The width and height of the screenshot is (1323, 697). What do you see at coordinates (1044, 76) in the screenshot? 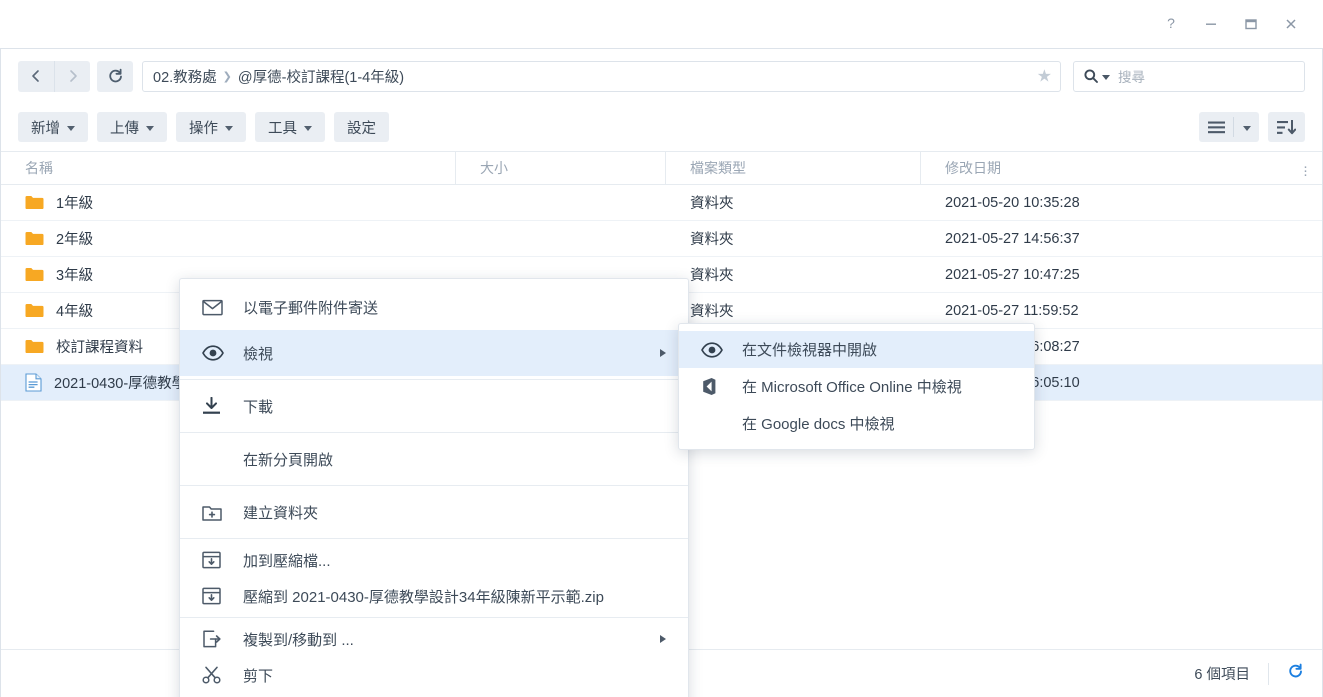
I see `favorite-star-icon: ★` at bounding box center [1044, 76].